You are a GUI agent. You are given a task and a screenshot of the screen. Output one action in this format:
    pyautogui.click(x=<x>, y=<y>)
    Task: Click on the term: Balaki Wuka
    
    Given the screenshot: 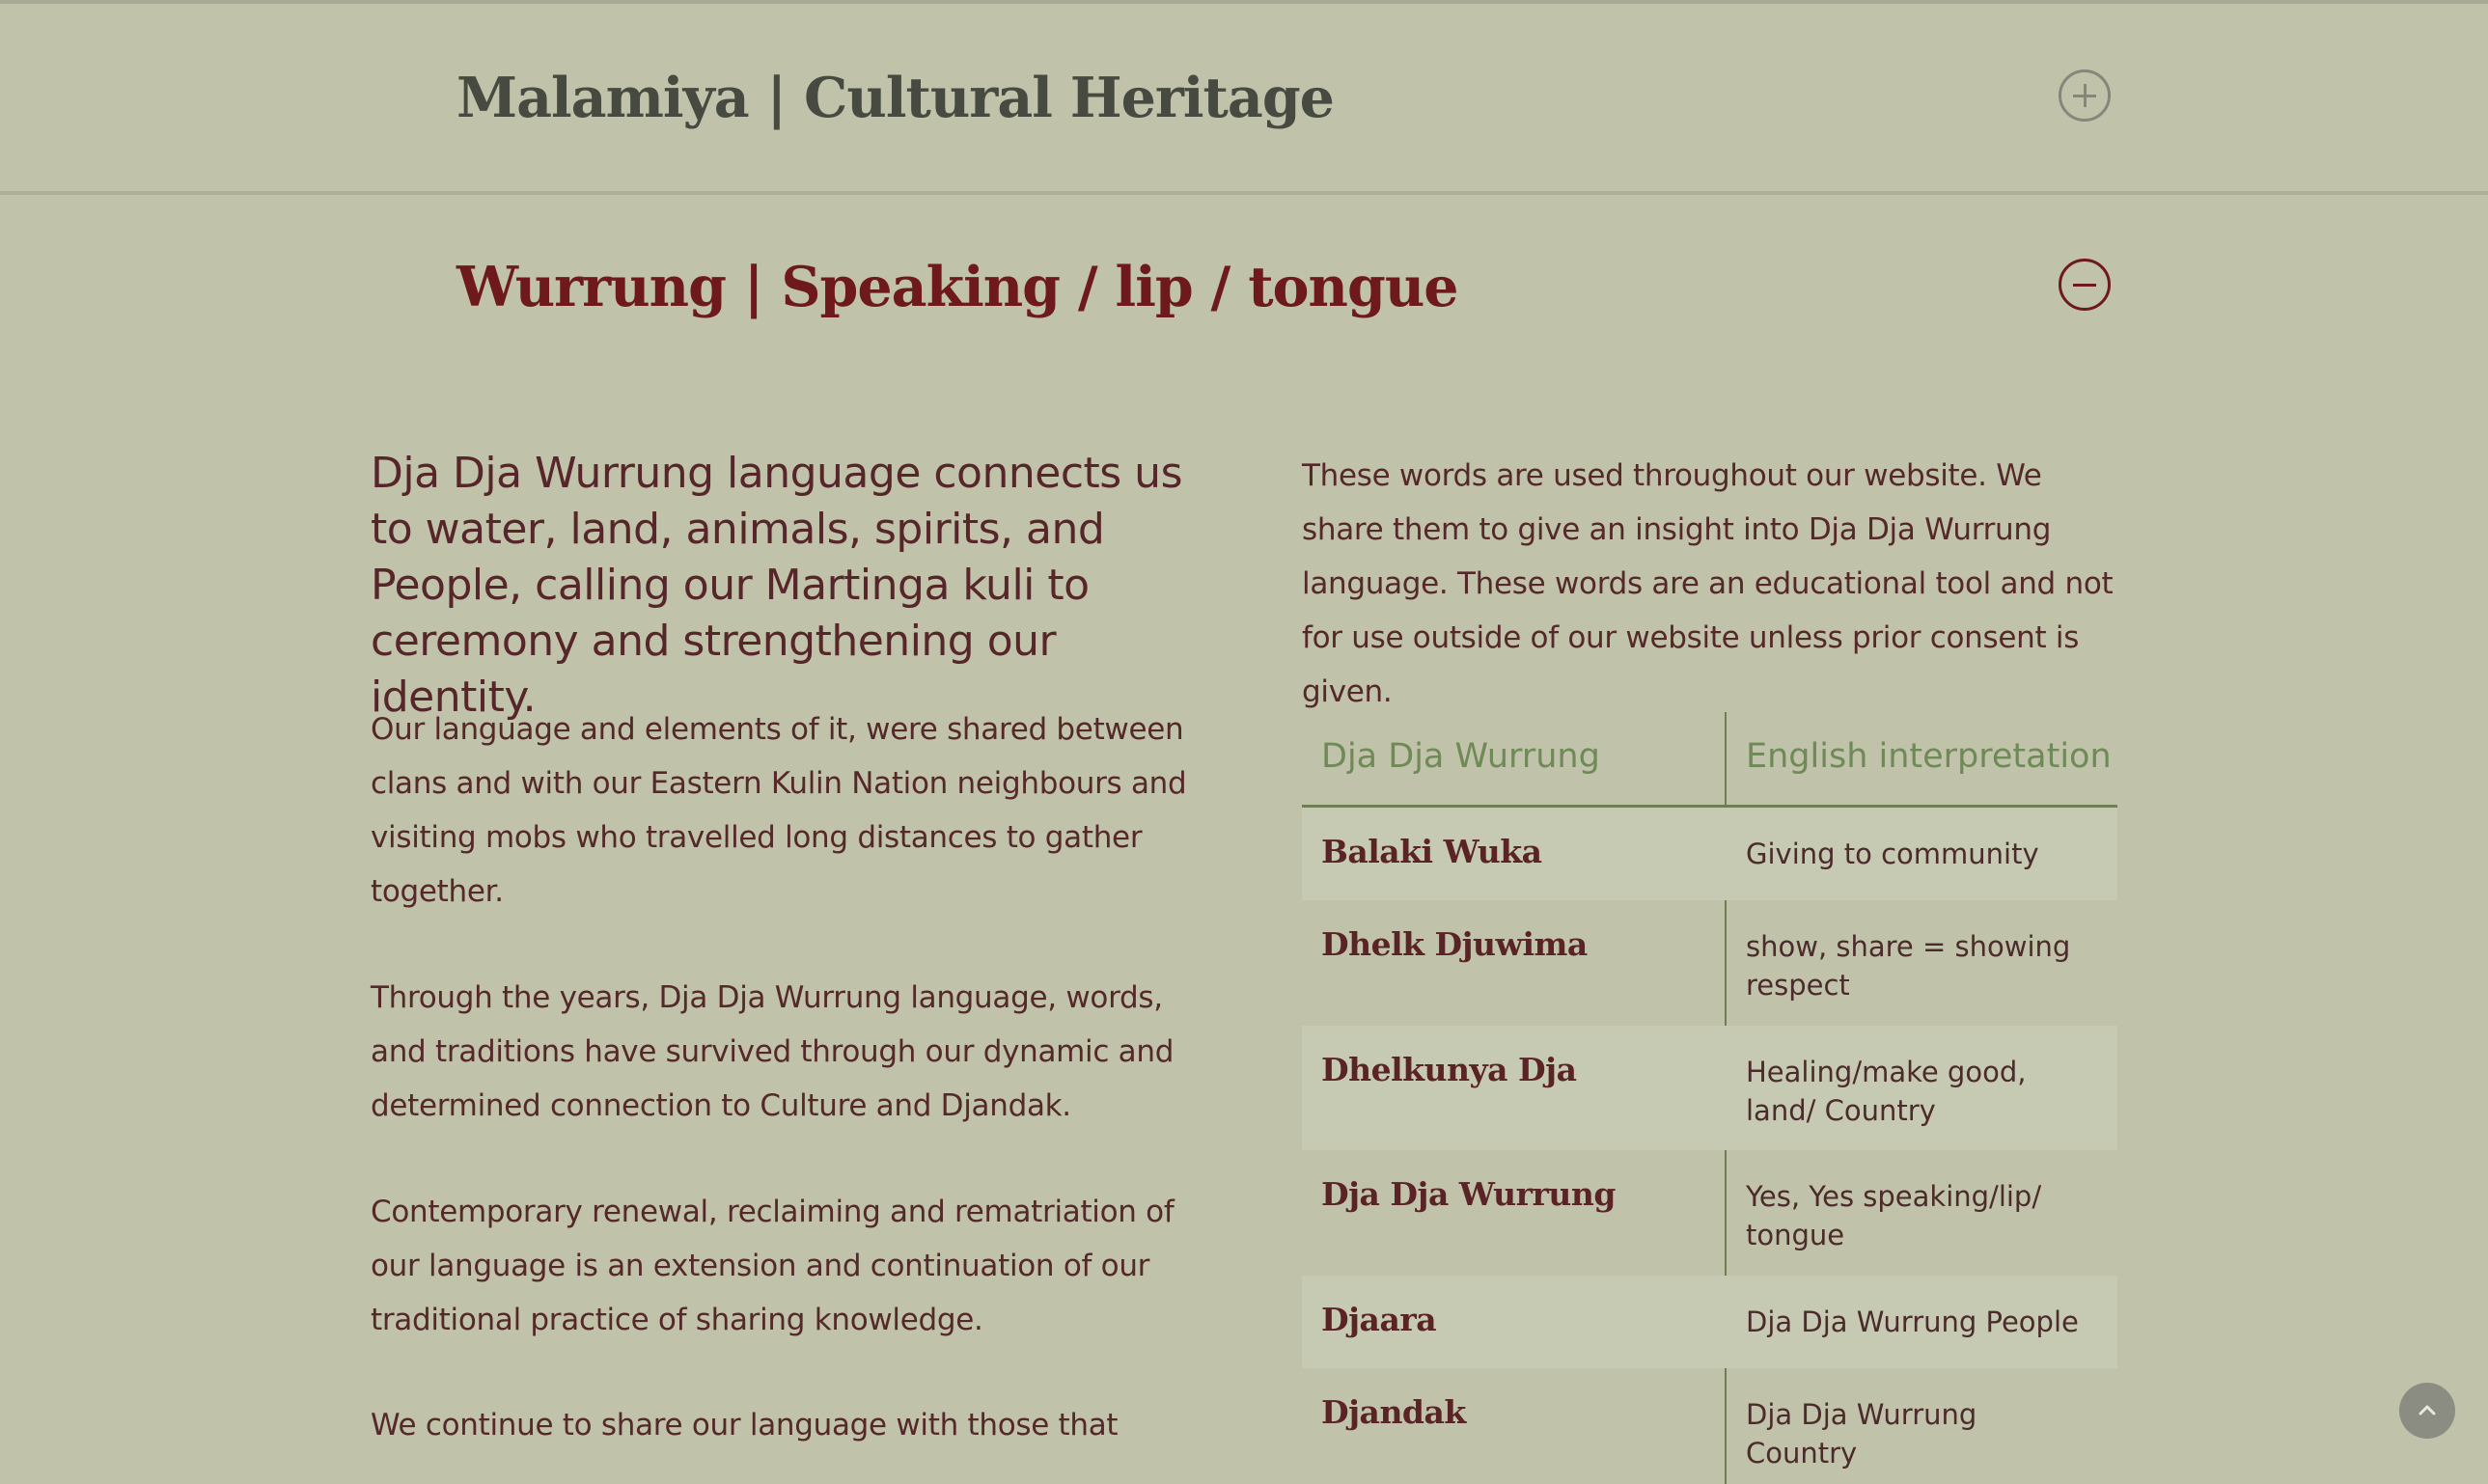 What is the action you would take?
    pyautogui.click(x=1431, y=851)
    